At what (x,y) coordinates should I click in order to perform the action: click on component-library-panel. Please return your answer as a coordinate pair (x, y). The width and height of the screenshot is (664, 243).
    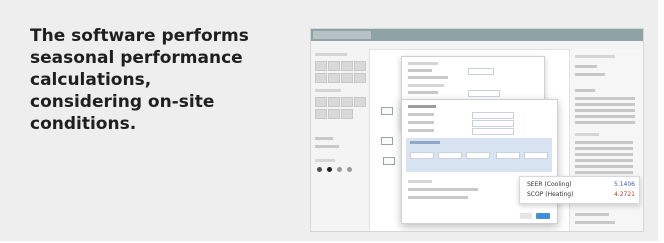
    Looking at the image, I should click on (340, 140).